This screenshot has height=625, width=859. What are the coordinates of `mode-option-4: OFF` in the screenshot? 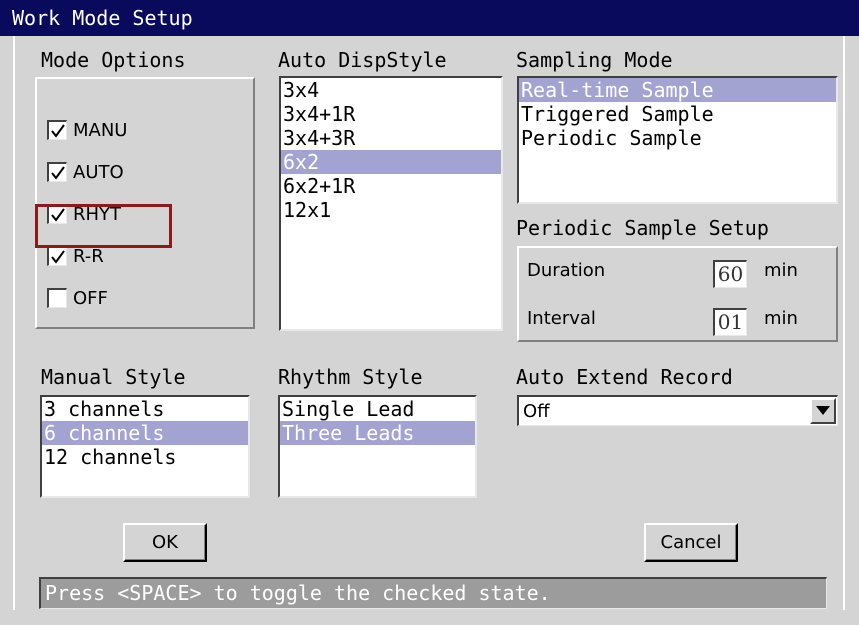 It's located at (77, 298).